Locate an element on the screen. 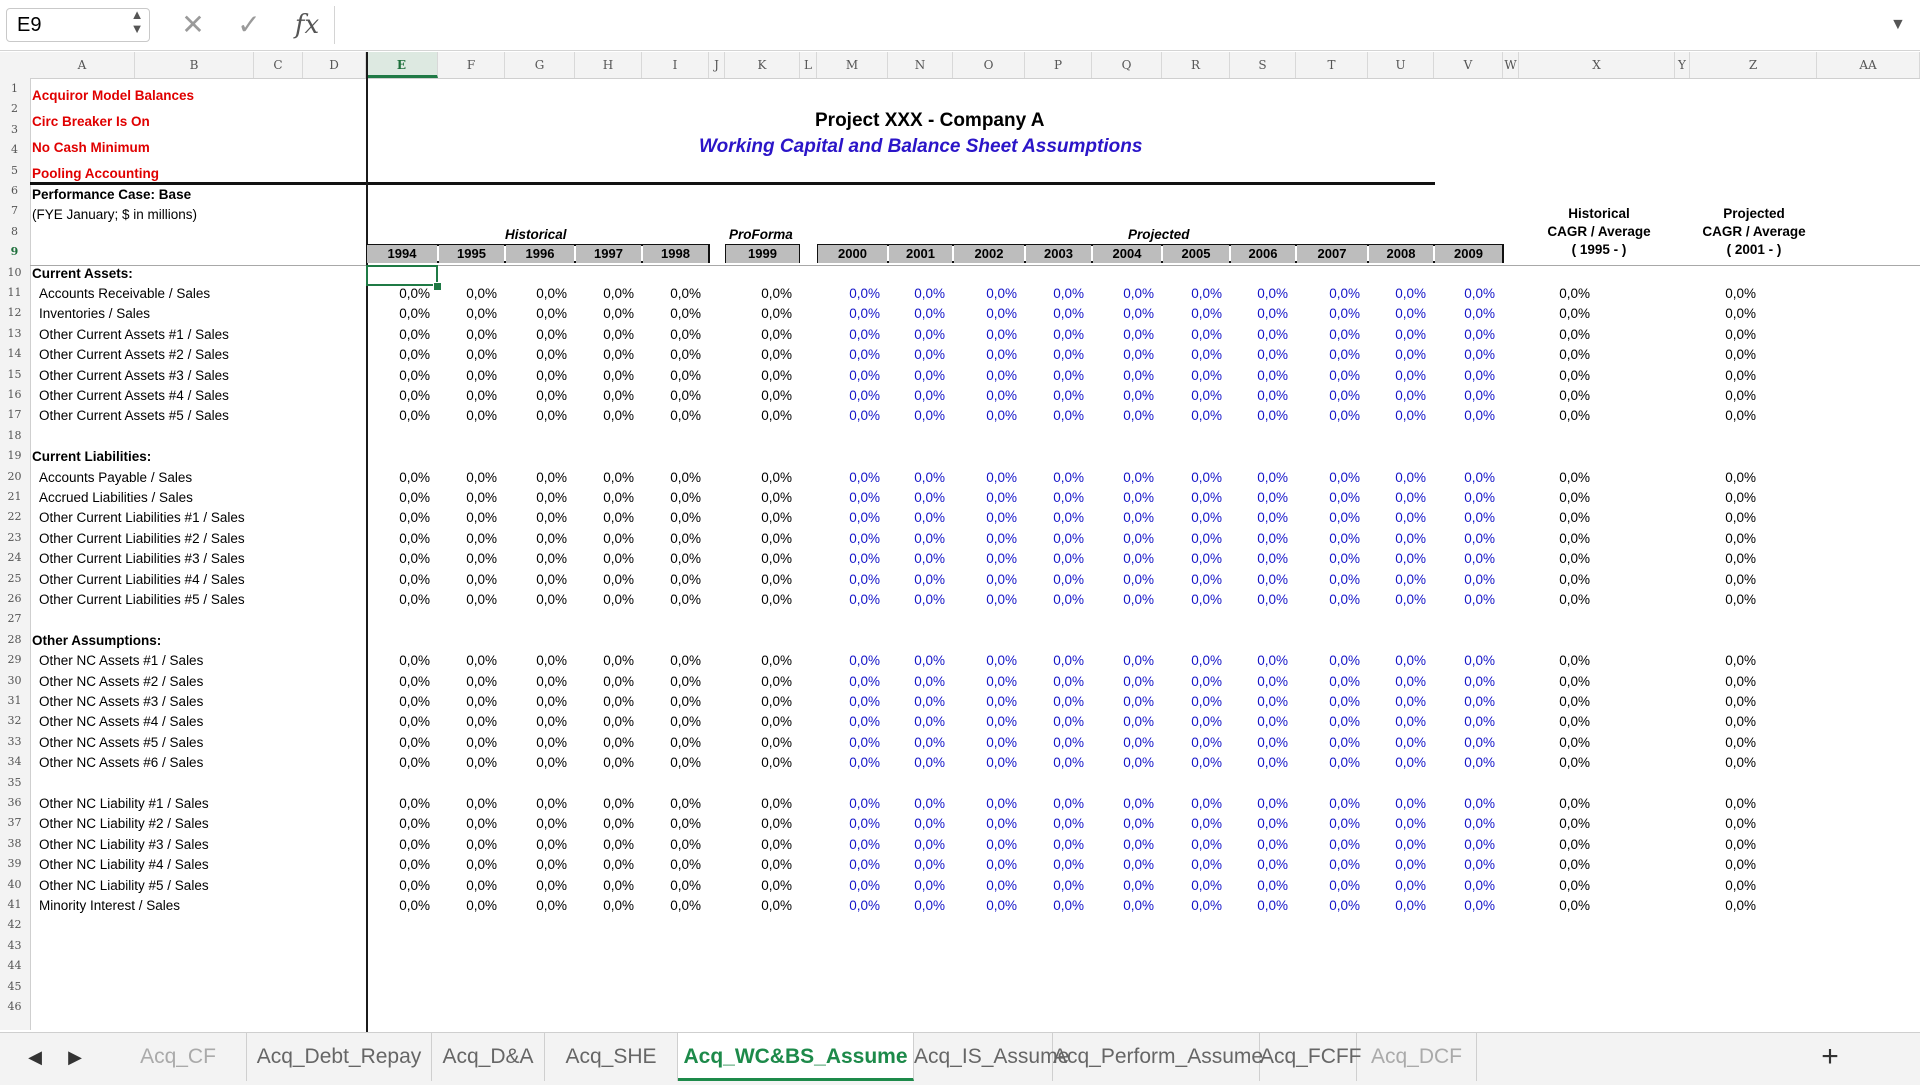 Image resolution: width=1920 pixels, height=1085 pixels. value-cell-m: 0,0% is located at coordinates (853, 701).